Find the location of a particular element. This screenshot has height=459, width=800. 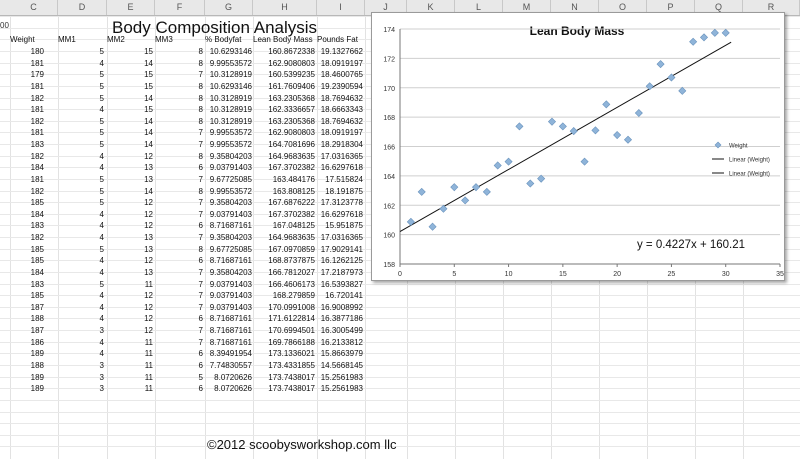

table-cell: 18.7694632 is located at coordinates (340, 122).